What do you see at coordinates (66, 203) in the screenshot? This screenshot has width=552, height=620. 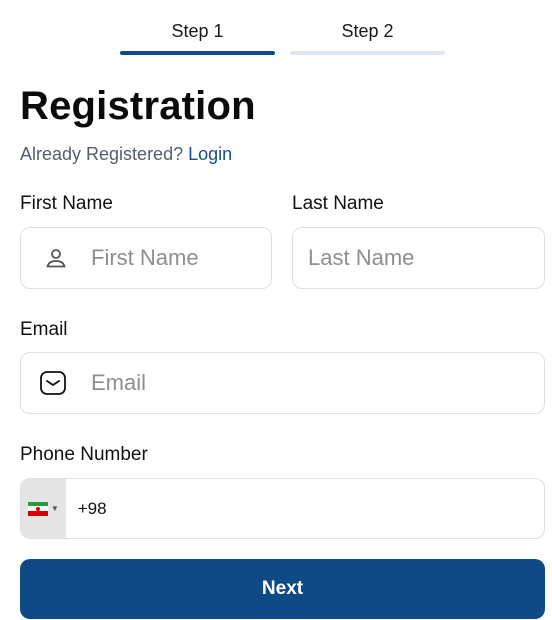 I see `first-name-label: First Name` at bounding box center [66, 203].